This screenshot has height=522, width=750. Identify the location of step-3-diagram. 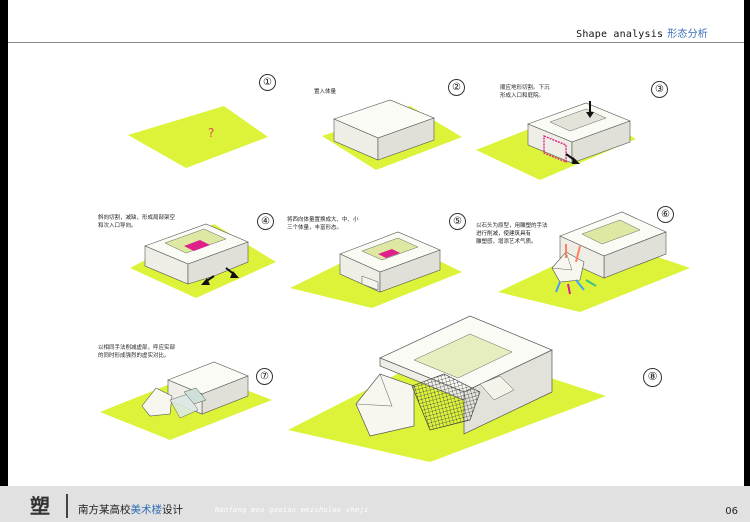
(556, 140).